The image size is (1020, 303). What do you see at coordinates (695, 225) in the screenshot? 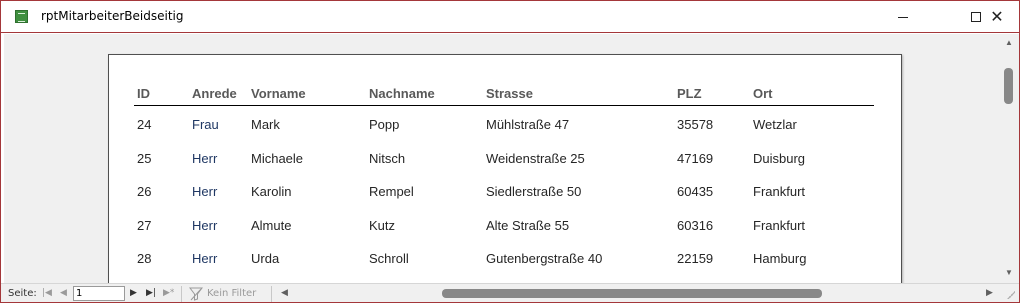
I see `cell-plz: 60316` at bounding box center [695, 225].